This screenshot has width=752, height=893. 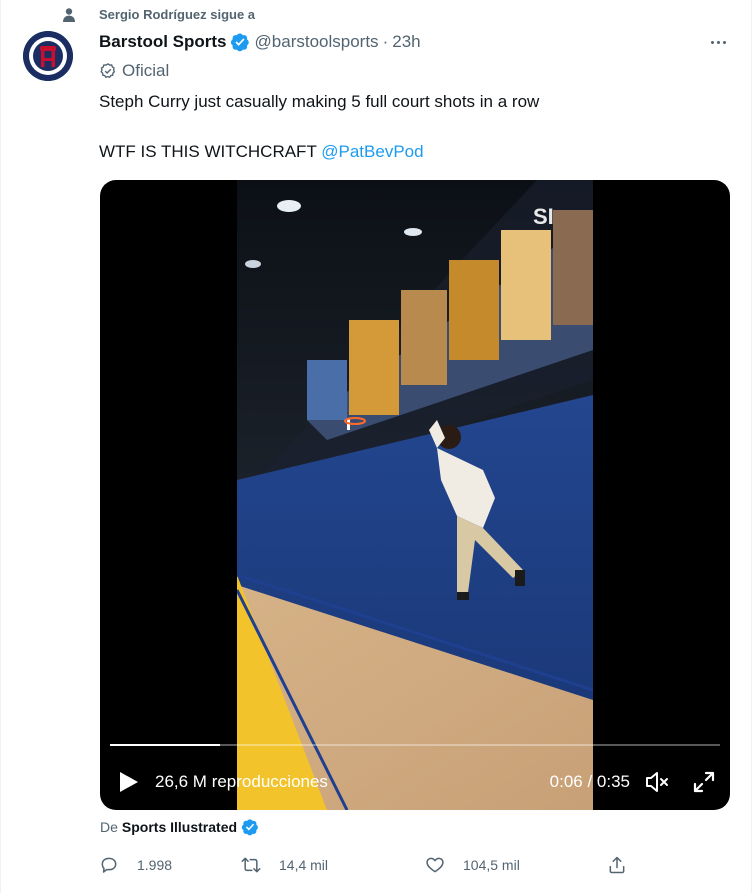 What do you see at coordinates (406, 42) in the screenshot?
I see `tweet-timestamp: 23h` at bounding box center [406, 42].